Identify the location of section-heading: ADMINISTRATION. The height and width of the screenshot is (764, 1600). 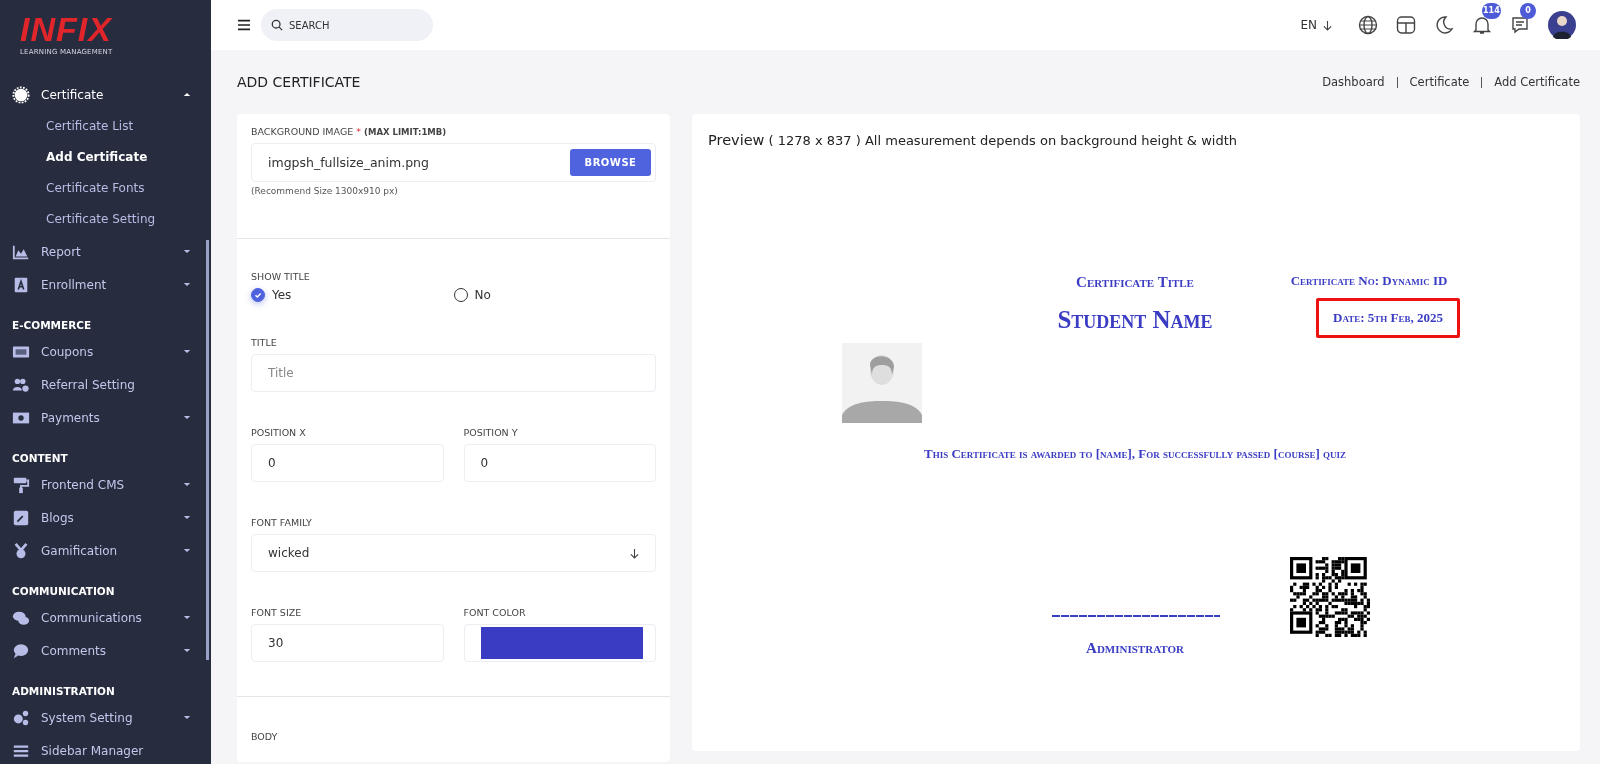
(63, 691).